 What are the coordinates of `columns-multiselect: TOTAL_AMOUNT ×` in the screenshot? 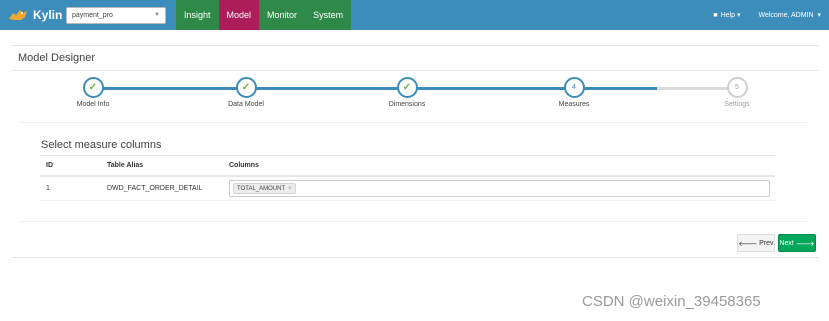 It's located at (499, 188).